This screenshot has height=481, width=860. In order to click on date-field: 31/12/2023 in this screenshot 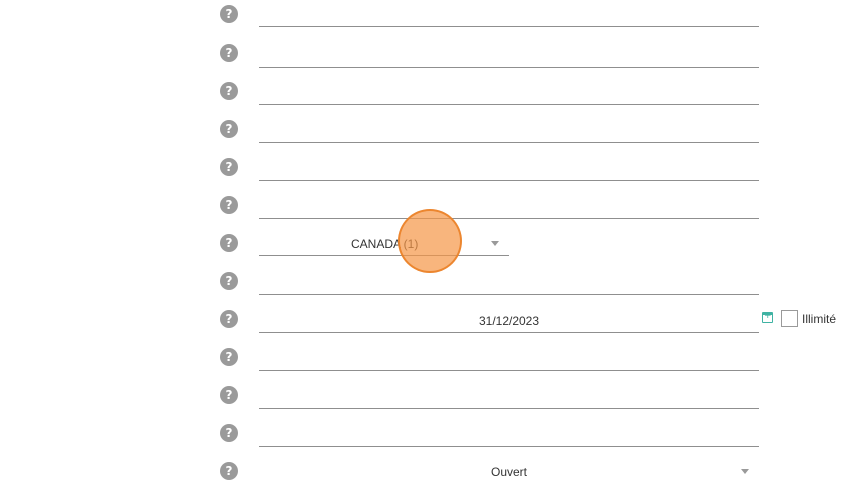, I will do `click(509, 322)`.